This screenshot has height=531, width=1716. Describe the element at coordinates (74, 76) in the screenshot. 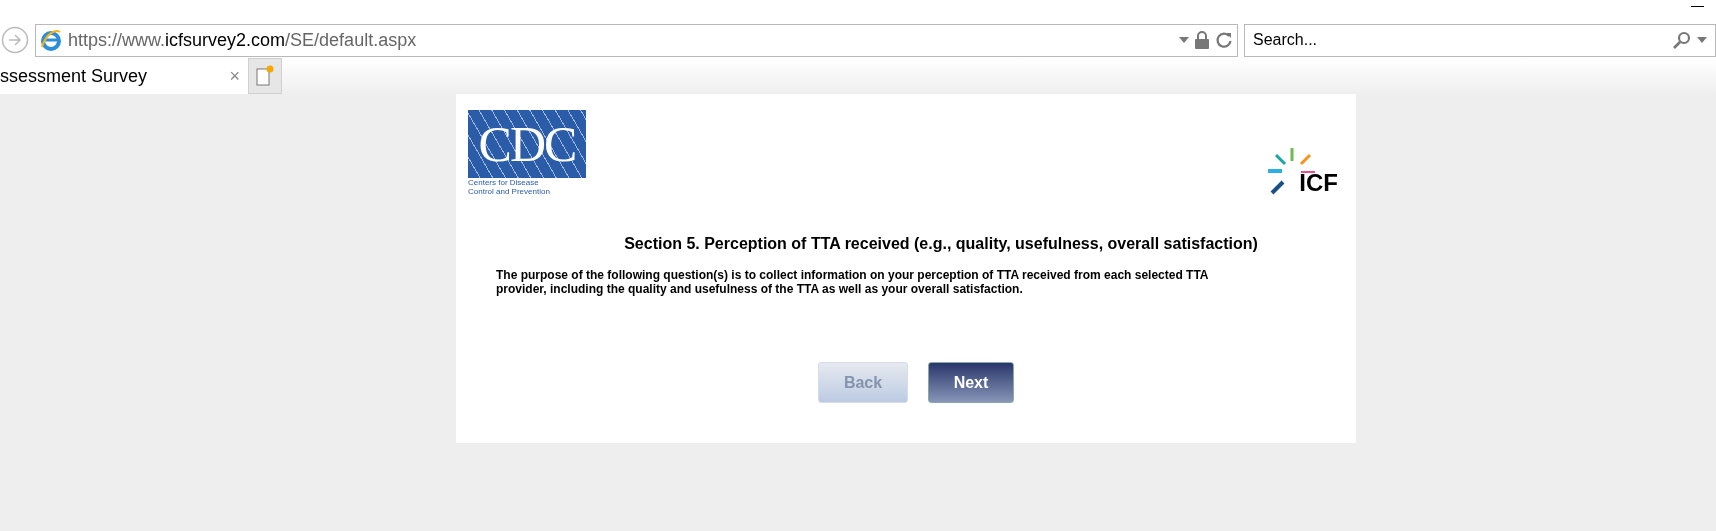

I see `tab-title: ssessment Survey` at that location.